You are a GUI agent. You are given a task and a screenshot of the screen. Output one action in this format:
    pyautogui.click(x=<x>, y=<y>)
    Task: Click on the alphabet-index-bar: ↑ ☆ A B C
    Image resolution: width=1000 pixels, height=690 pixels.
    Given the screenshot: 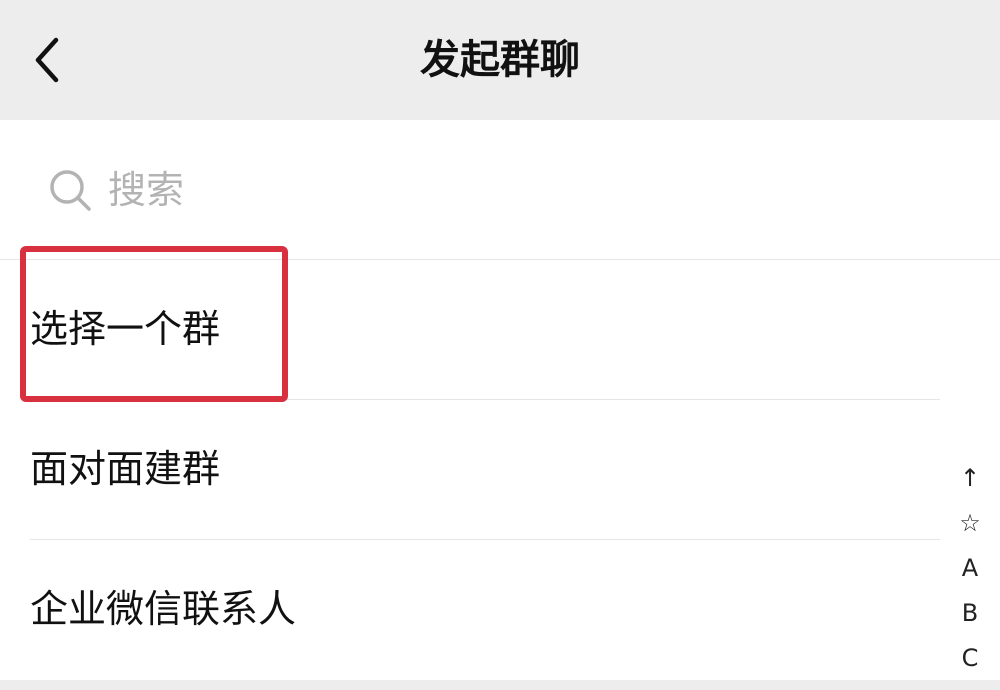 What is the action you would take?
    pyautogui.click(x=970, y=568)
    